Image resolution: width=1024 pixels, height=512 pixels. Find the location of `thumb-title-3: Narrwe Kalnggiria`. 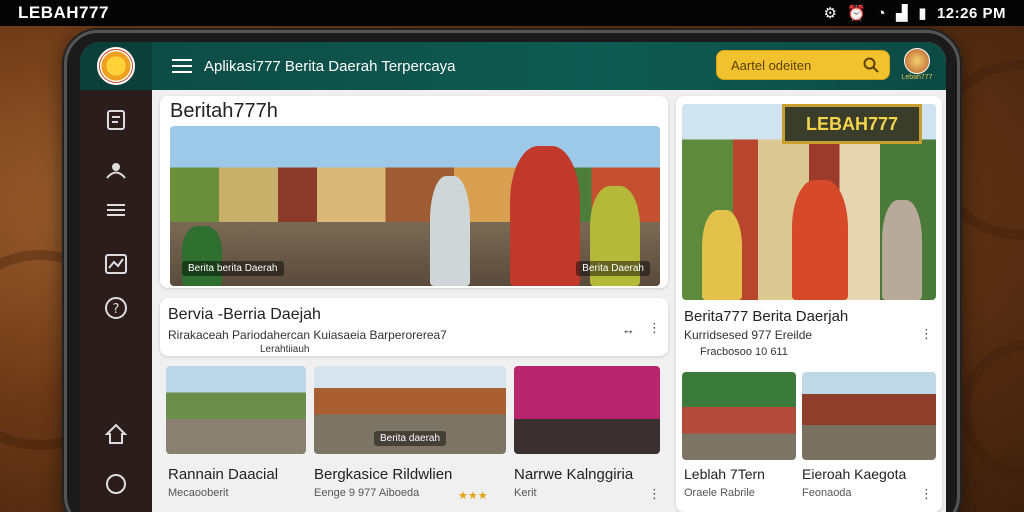

thumb-title-3: Narrwe Kalnggiria is located at coordinates (573, 474).